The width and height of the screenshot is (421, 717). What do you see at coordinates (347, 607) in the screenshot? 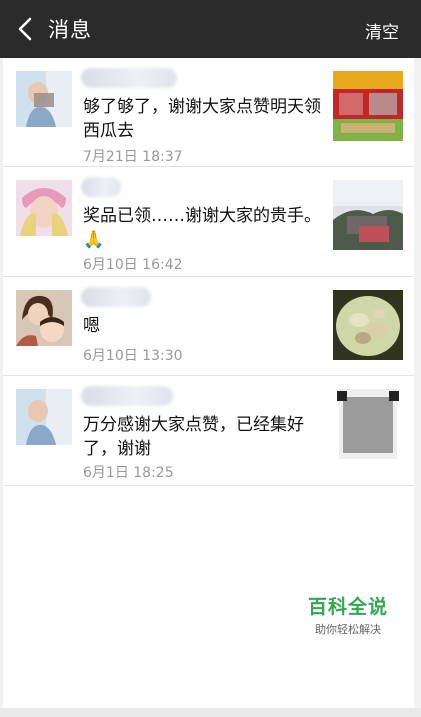
I see `watermark-title: 百科全说` at bounding box center [347, 607].